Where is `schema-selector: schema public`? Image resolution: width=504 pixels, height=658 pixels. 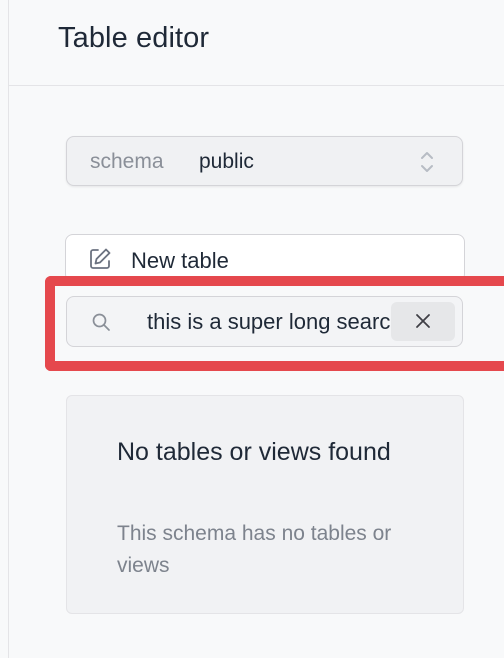 schema-selector: schema public is located at coordinates (264, 161).